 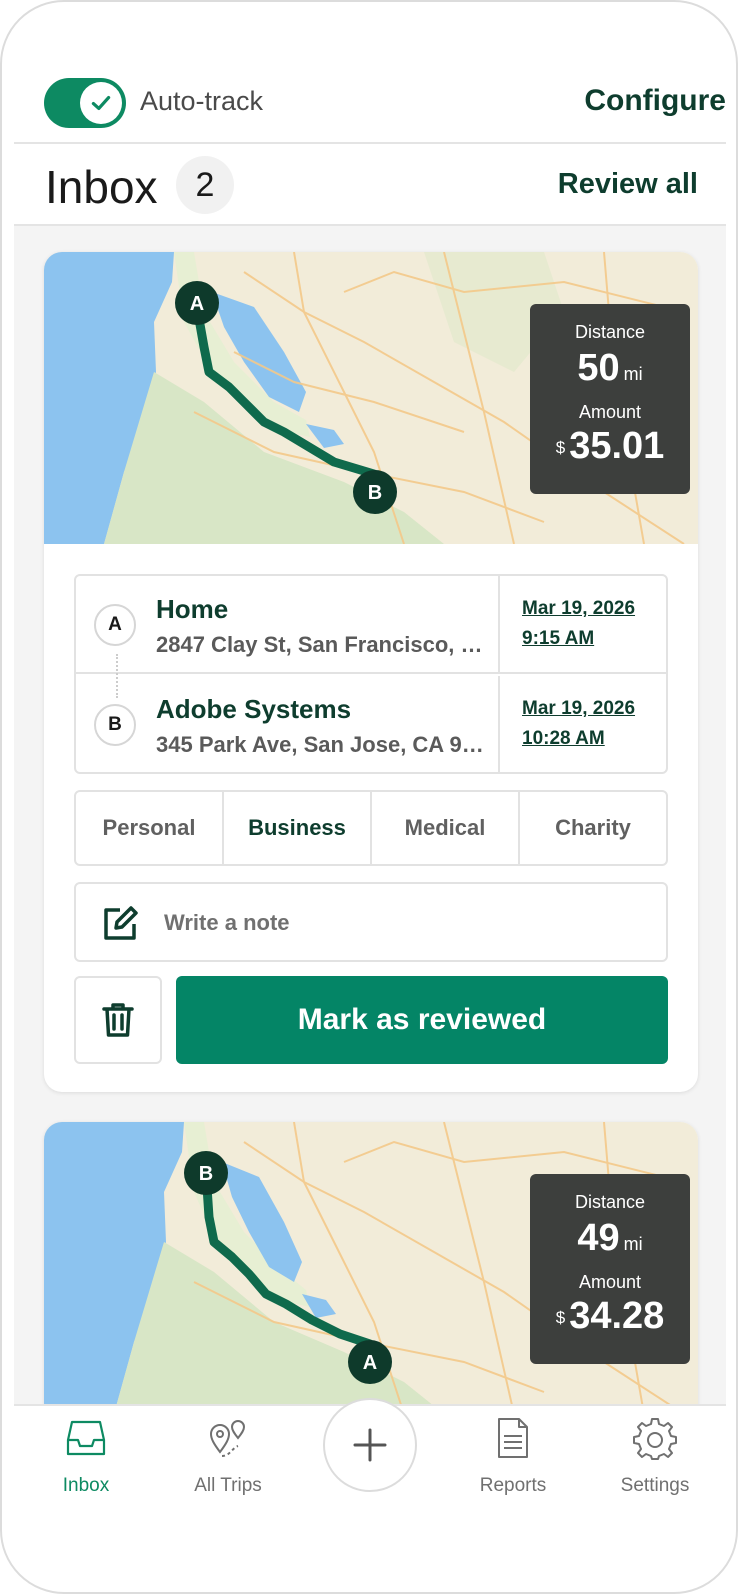 What do you see at coordinates (628, 184) in the screenshot?
I see `review-all-button: Review all` at bounding box center [628, 184].